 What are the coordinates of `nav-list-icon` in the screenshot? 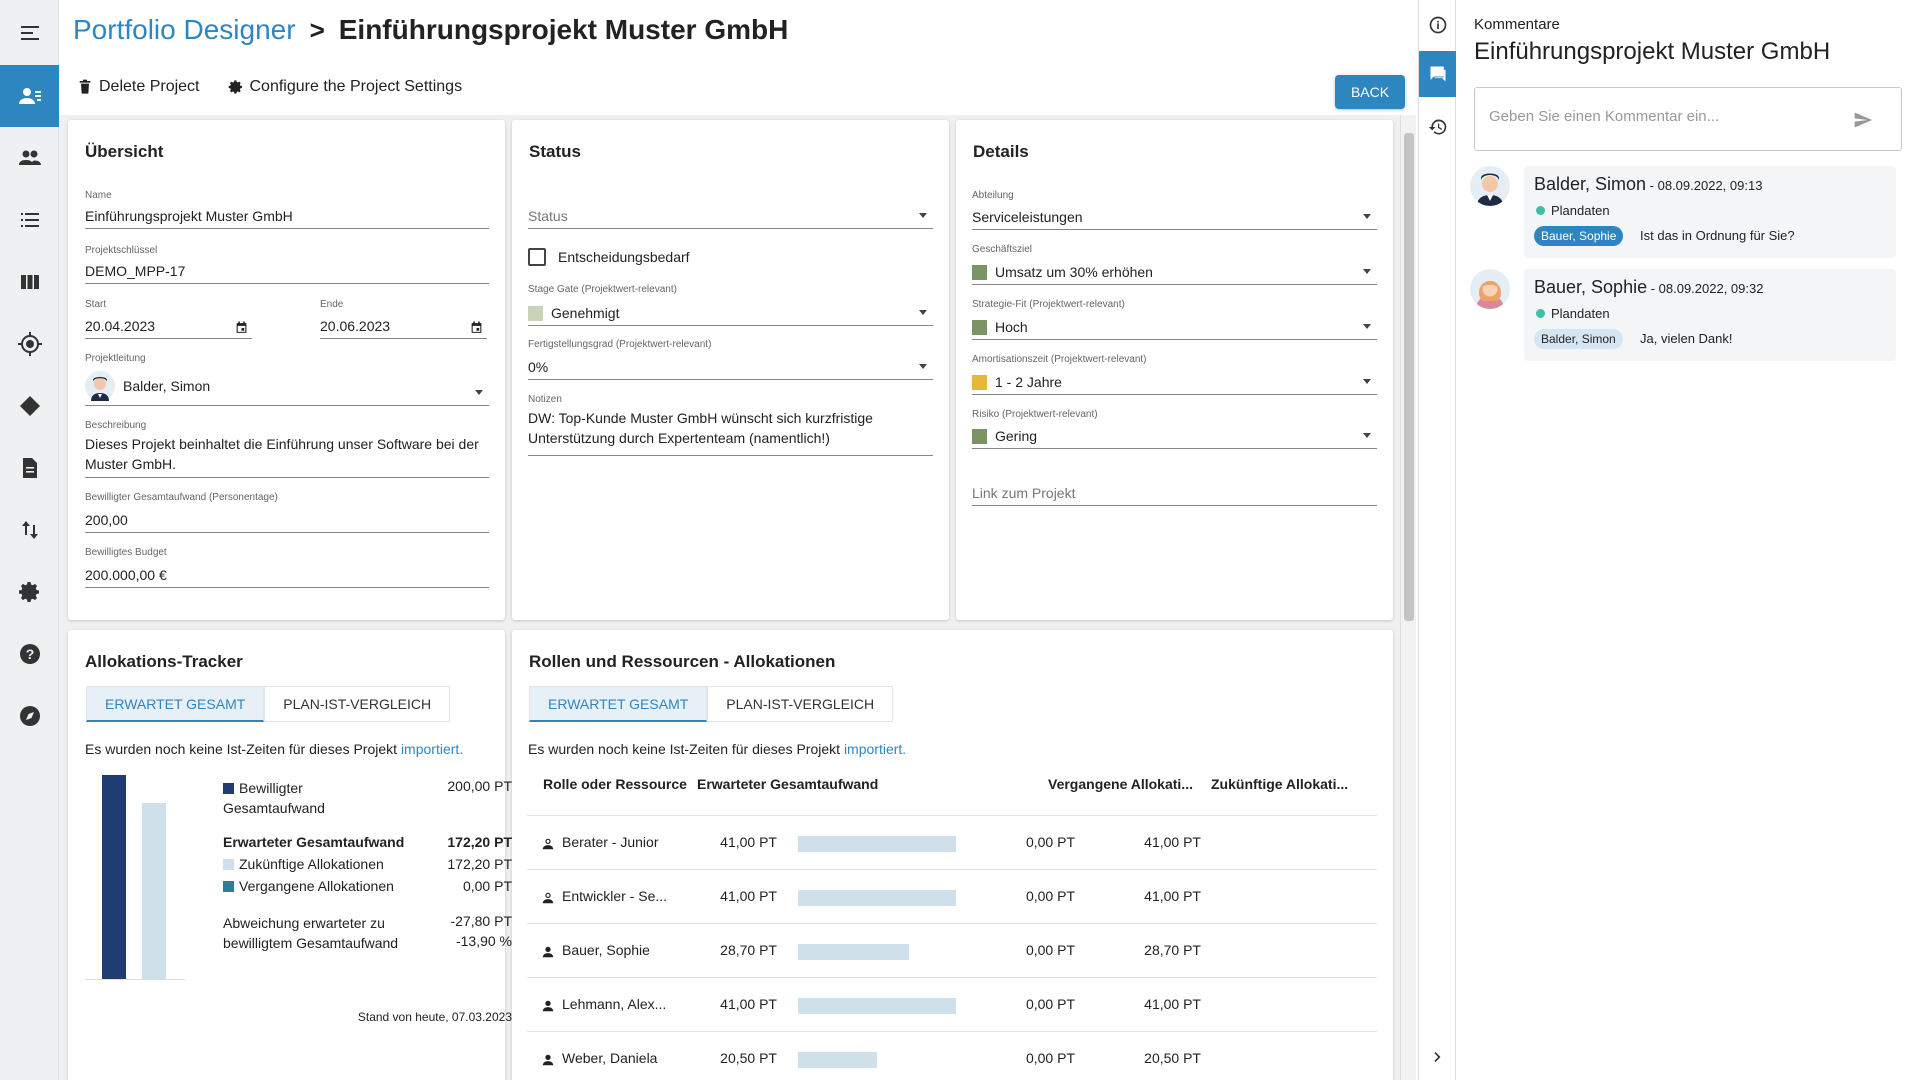 It's located at (29, 220).